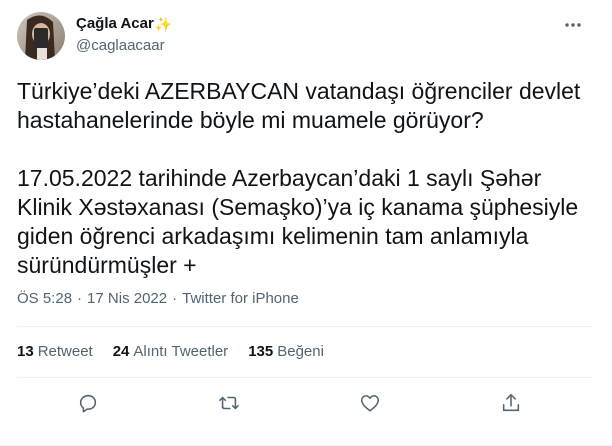 This screenshot has height=446, width=612. I want to click on retweet-icon, so click(229, 403).